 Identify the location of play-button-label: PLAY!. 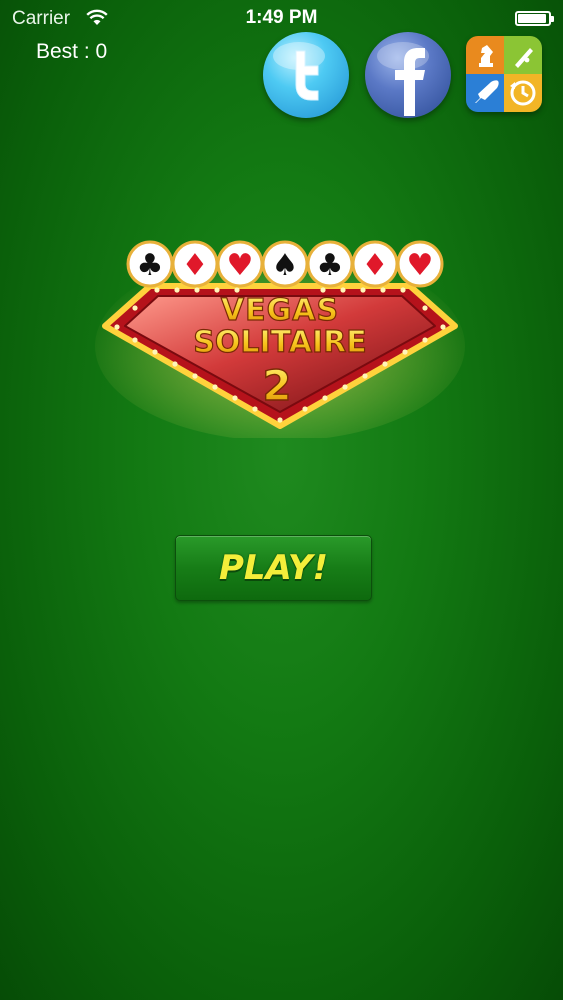
(273, 568).